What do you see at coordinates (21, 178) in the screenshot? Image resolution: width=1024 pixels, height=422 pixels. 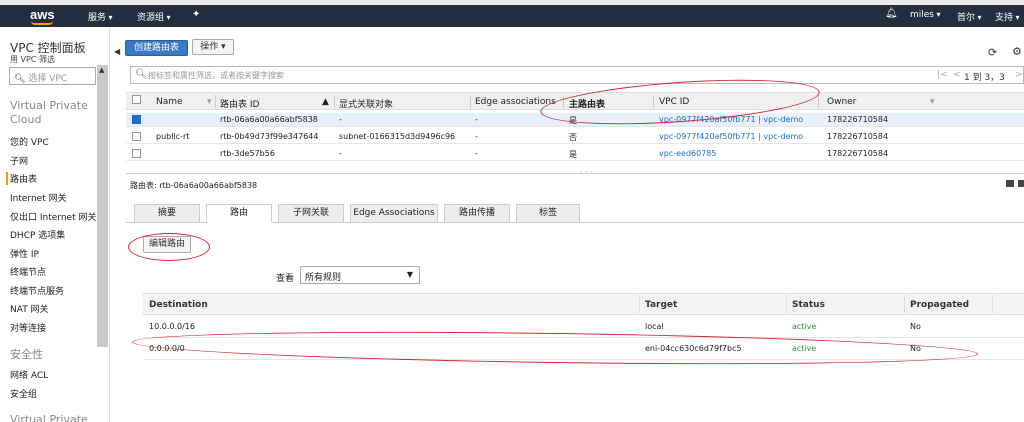 I see `sidebar-item-route-tables: 路由表` at bounding box center [21, 178].